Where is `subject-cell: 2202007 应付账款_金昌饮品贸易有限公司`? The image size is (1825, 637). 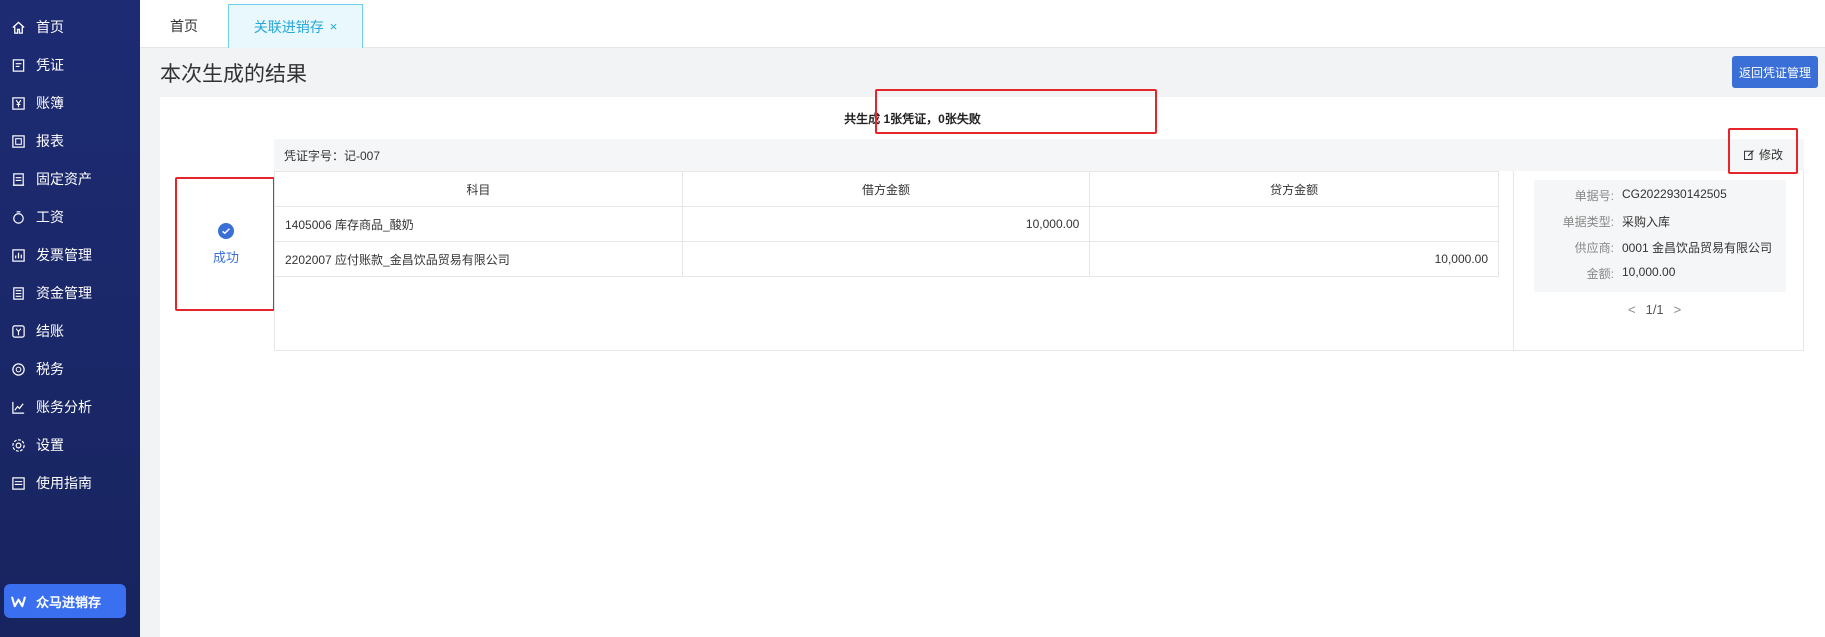
subject-cell: 2202007 应付账款_金昌饮品贸易有限公司 is located at coordinates (478, 259).